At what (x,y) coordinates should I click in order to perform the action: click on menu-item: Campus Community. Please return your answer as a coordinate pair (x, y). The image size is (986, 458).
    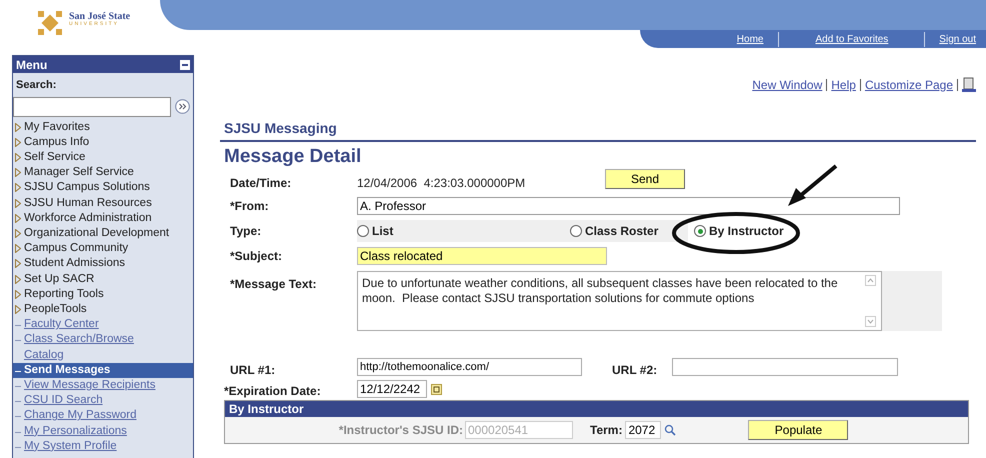
    Looking at the image, I should click on (103, 248).